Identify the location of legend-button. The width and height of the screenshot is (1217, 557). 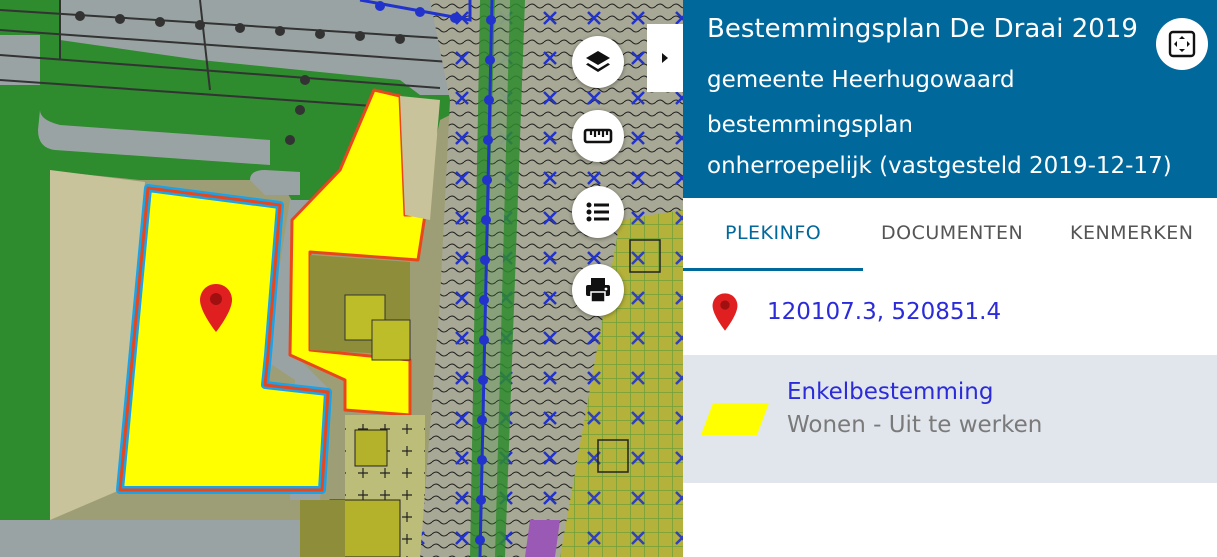
(598, 212).